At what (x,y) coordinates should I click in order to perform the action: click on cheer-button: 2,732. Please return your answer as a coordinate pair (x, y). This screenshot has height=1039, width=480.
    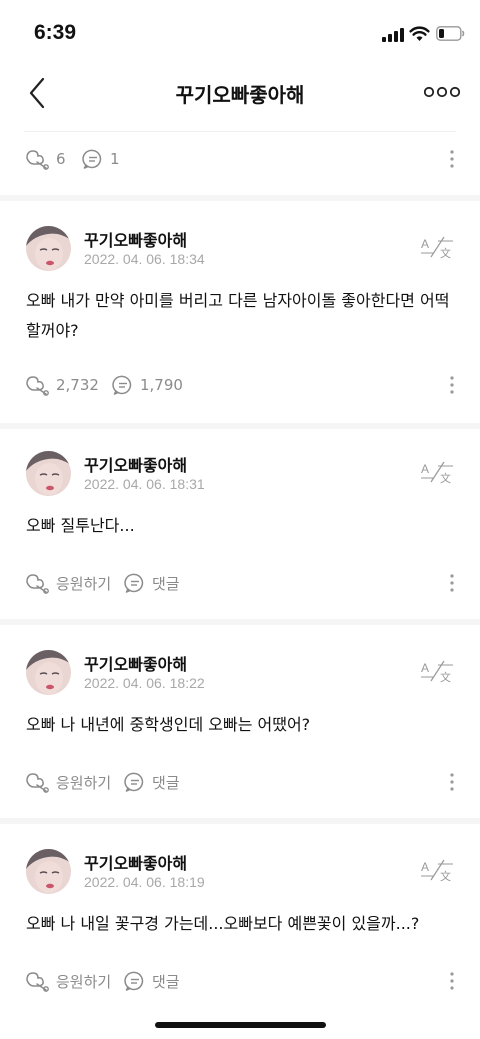
    Looking at the image, I should click on (61, 385).